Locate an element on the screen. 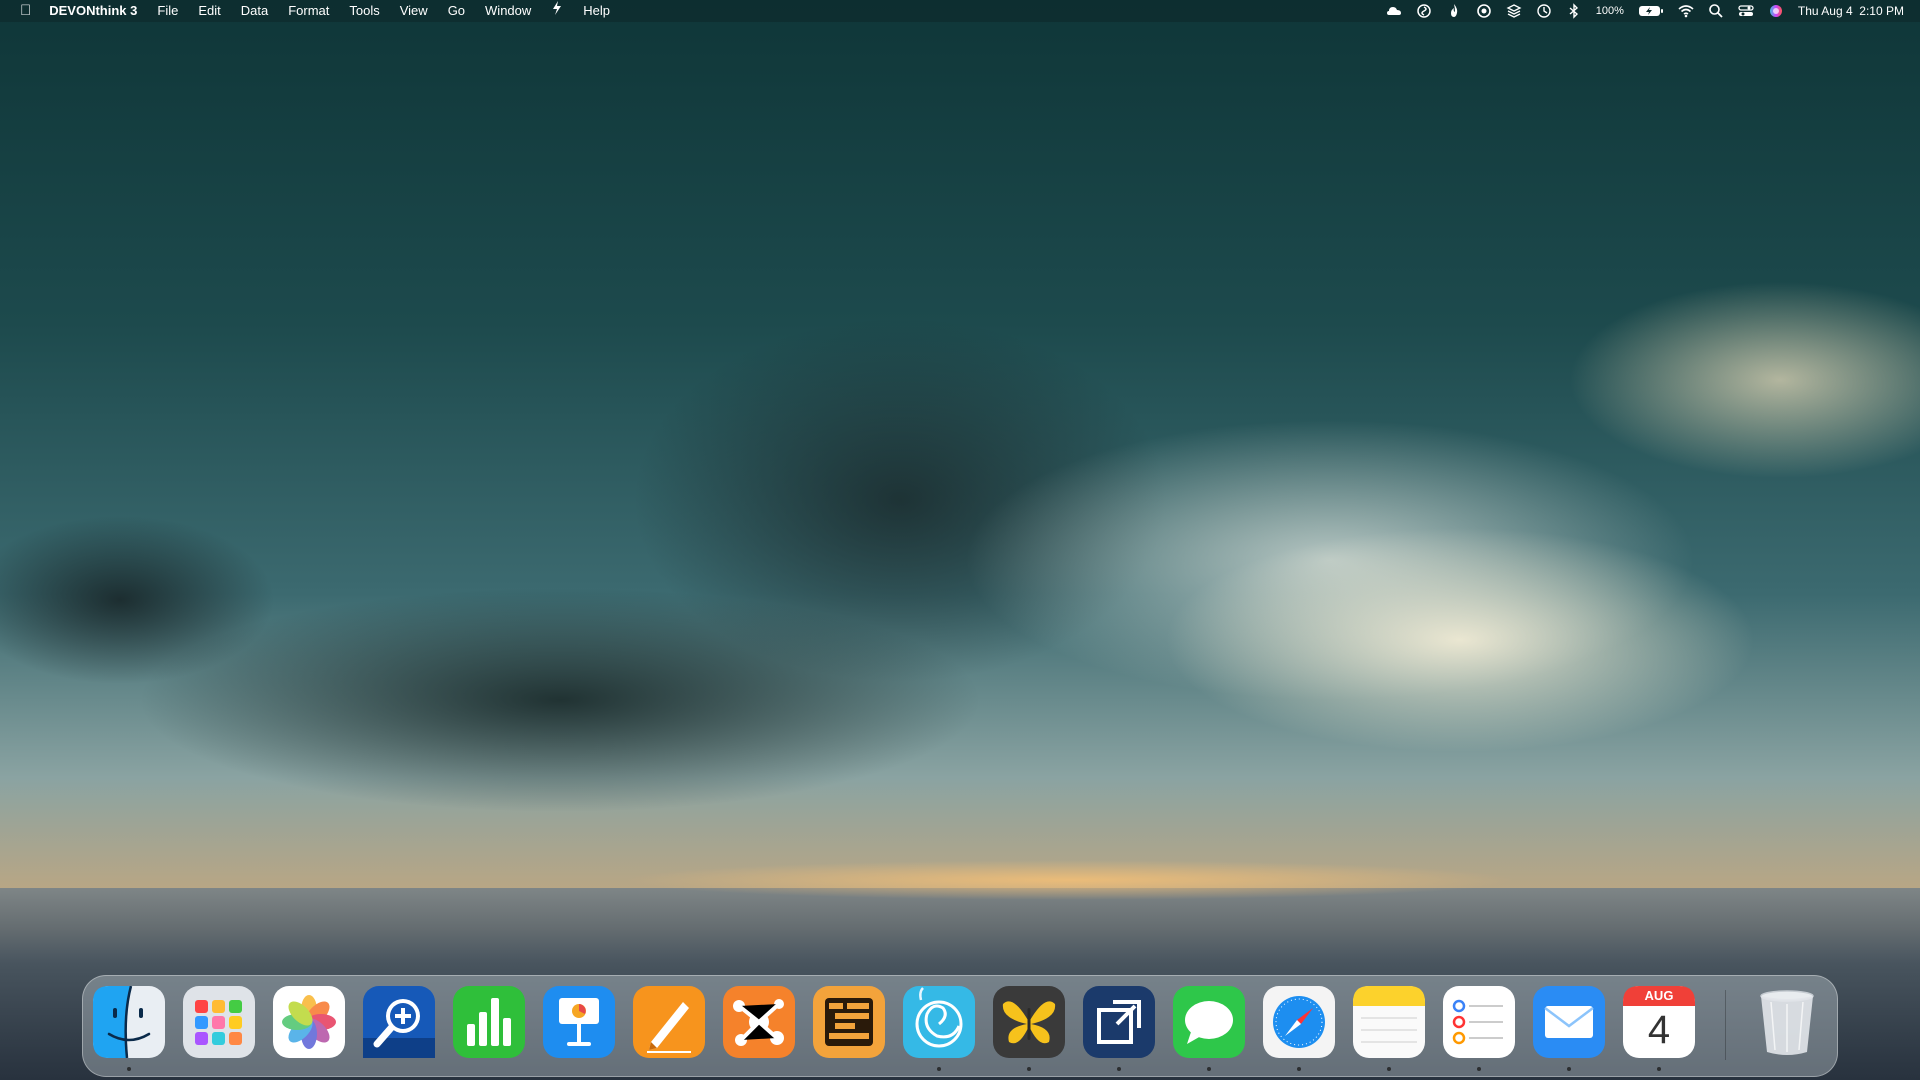 The image size is (1920, 1080). app-menu: DEVONthink 3 is located at coordinates (93, 11).